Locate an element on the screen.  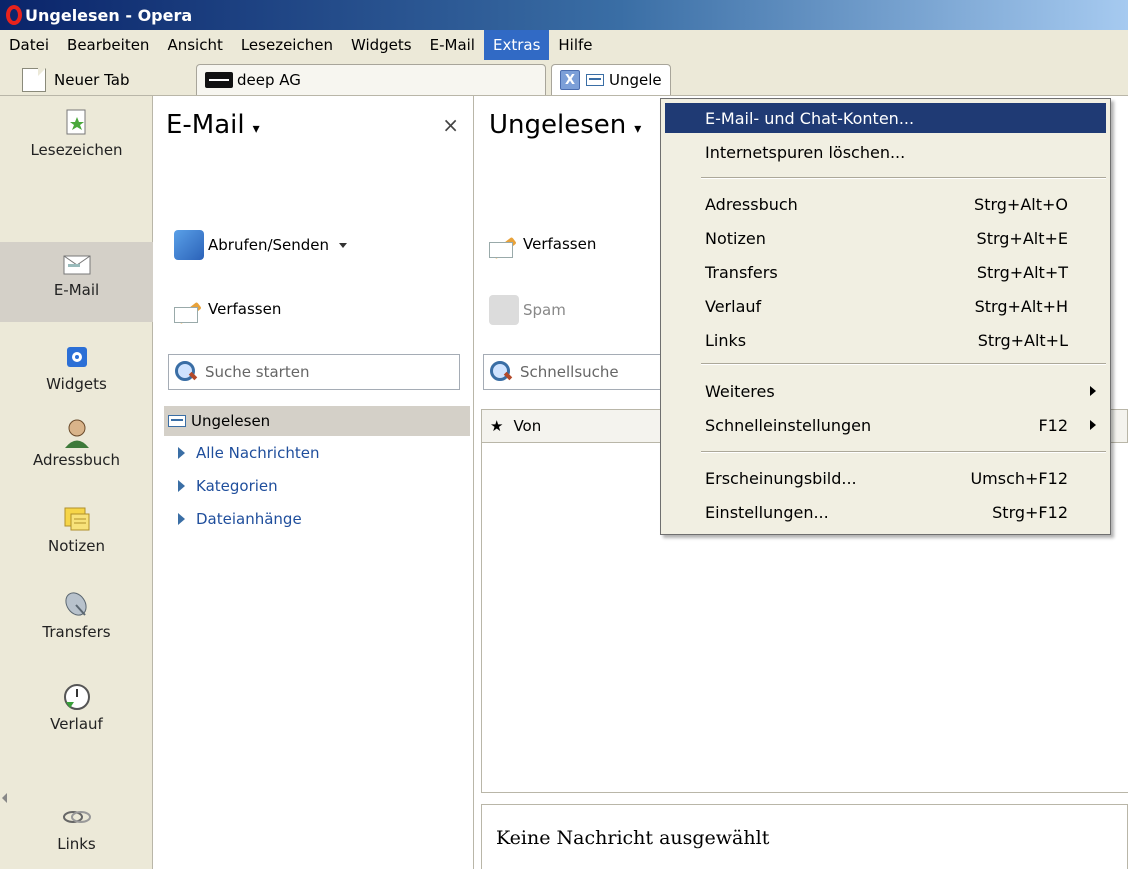
panel-item-label: Transfers is located at coordinates (76, 632).